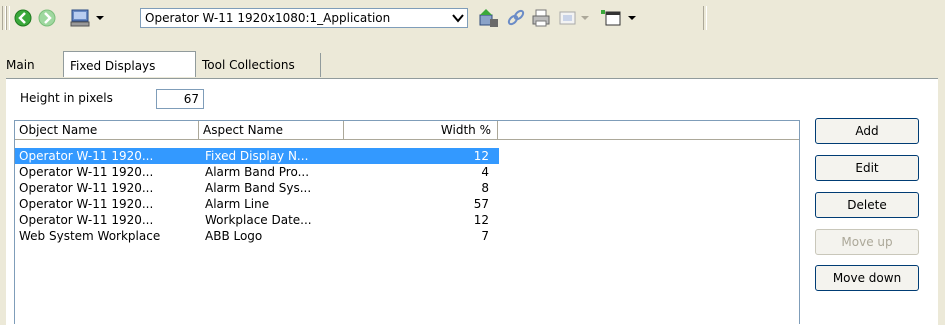 This screenshot has width=945, height=325. What do you see at coordinates (867, 278) in the screenshot?
I see `move-down-button: Move down` at bounding box center [867, 278].